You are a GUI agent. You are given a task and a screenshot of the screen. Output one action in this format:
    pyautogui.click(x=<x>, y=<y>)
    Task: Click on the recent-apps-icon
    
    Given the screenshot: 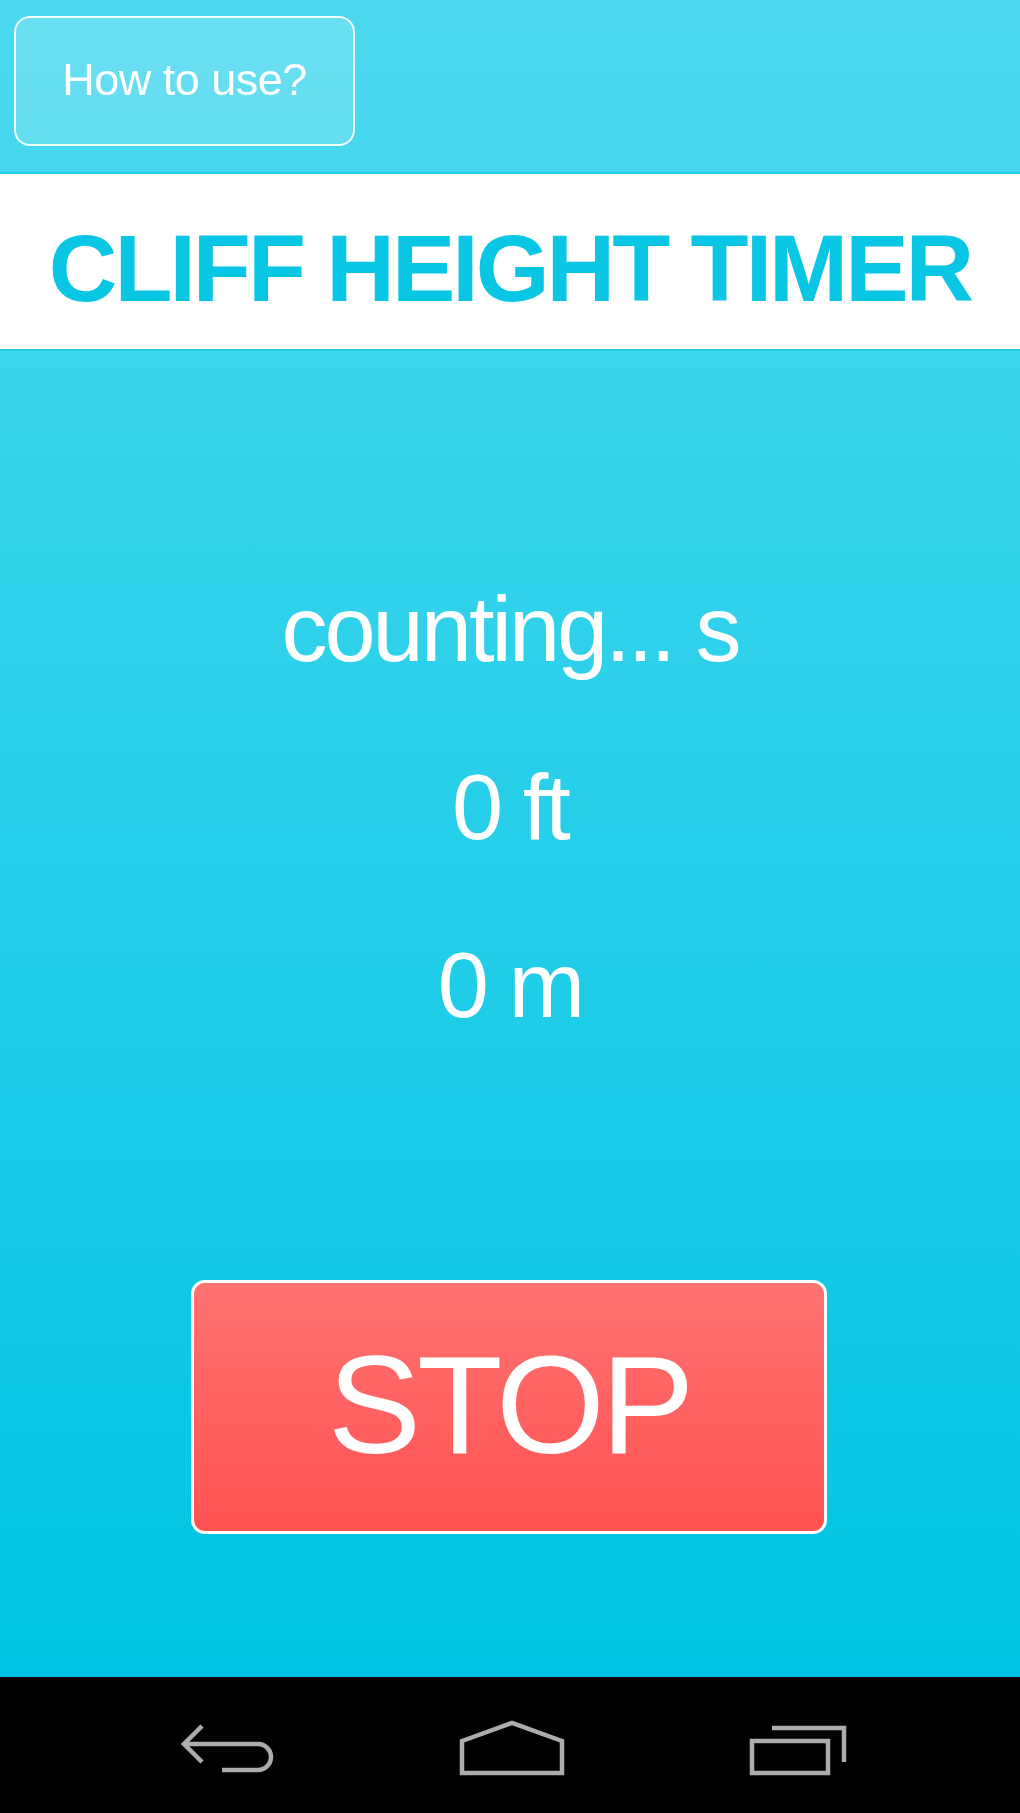 What is the action you would take?
    pyautogui.click(x=798, y=1750)
    